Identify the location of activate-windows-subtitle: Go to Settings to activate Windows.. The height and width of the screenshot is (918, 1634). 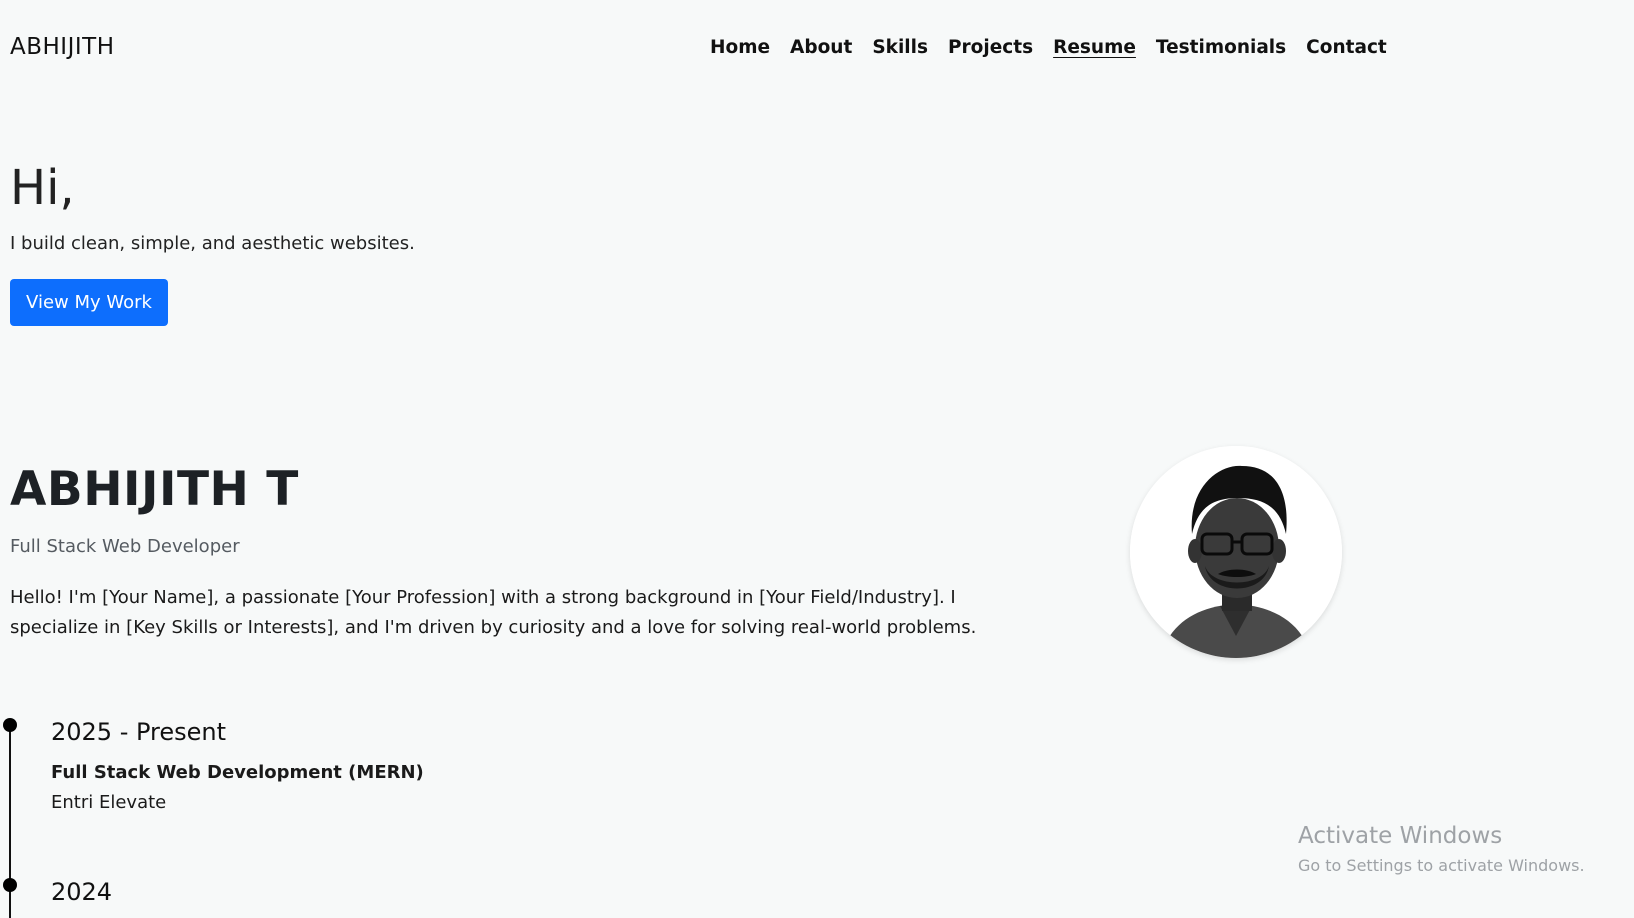
(1441, 865).